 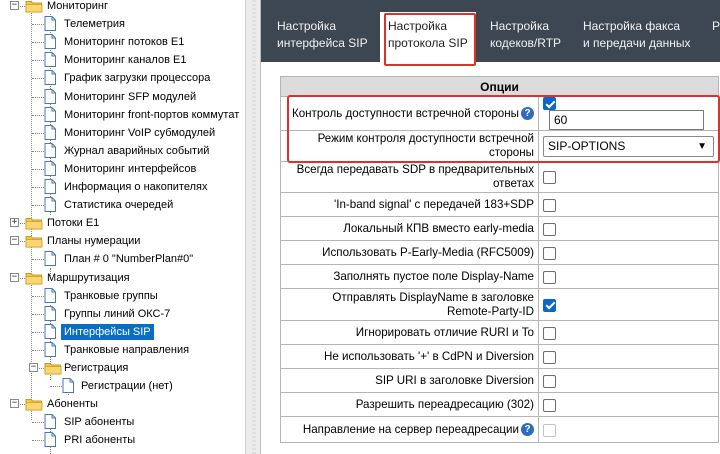 I want to click on tree-item: План # 0 "NumberPlan#0", so click(x=122, y=259).